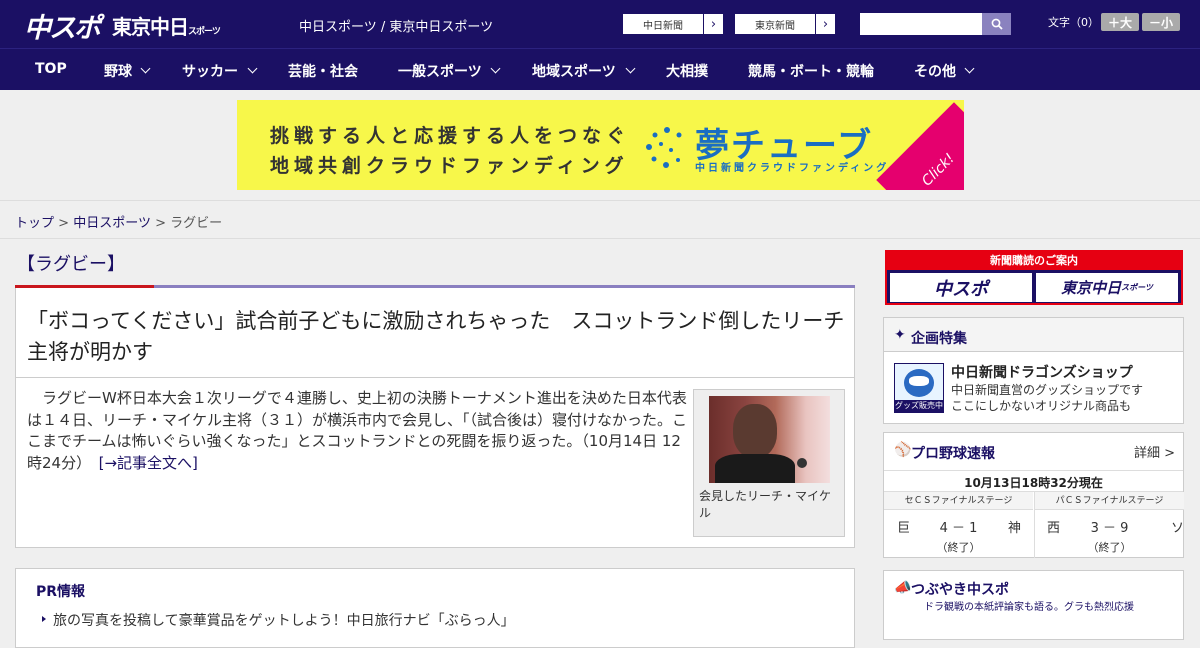 The height and width of the screenshot is (648, 1200). Describe the element at coordinates (574, 71) in the screenshot. I see `nav-local-sports: 地域スポーツ` at that location.